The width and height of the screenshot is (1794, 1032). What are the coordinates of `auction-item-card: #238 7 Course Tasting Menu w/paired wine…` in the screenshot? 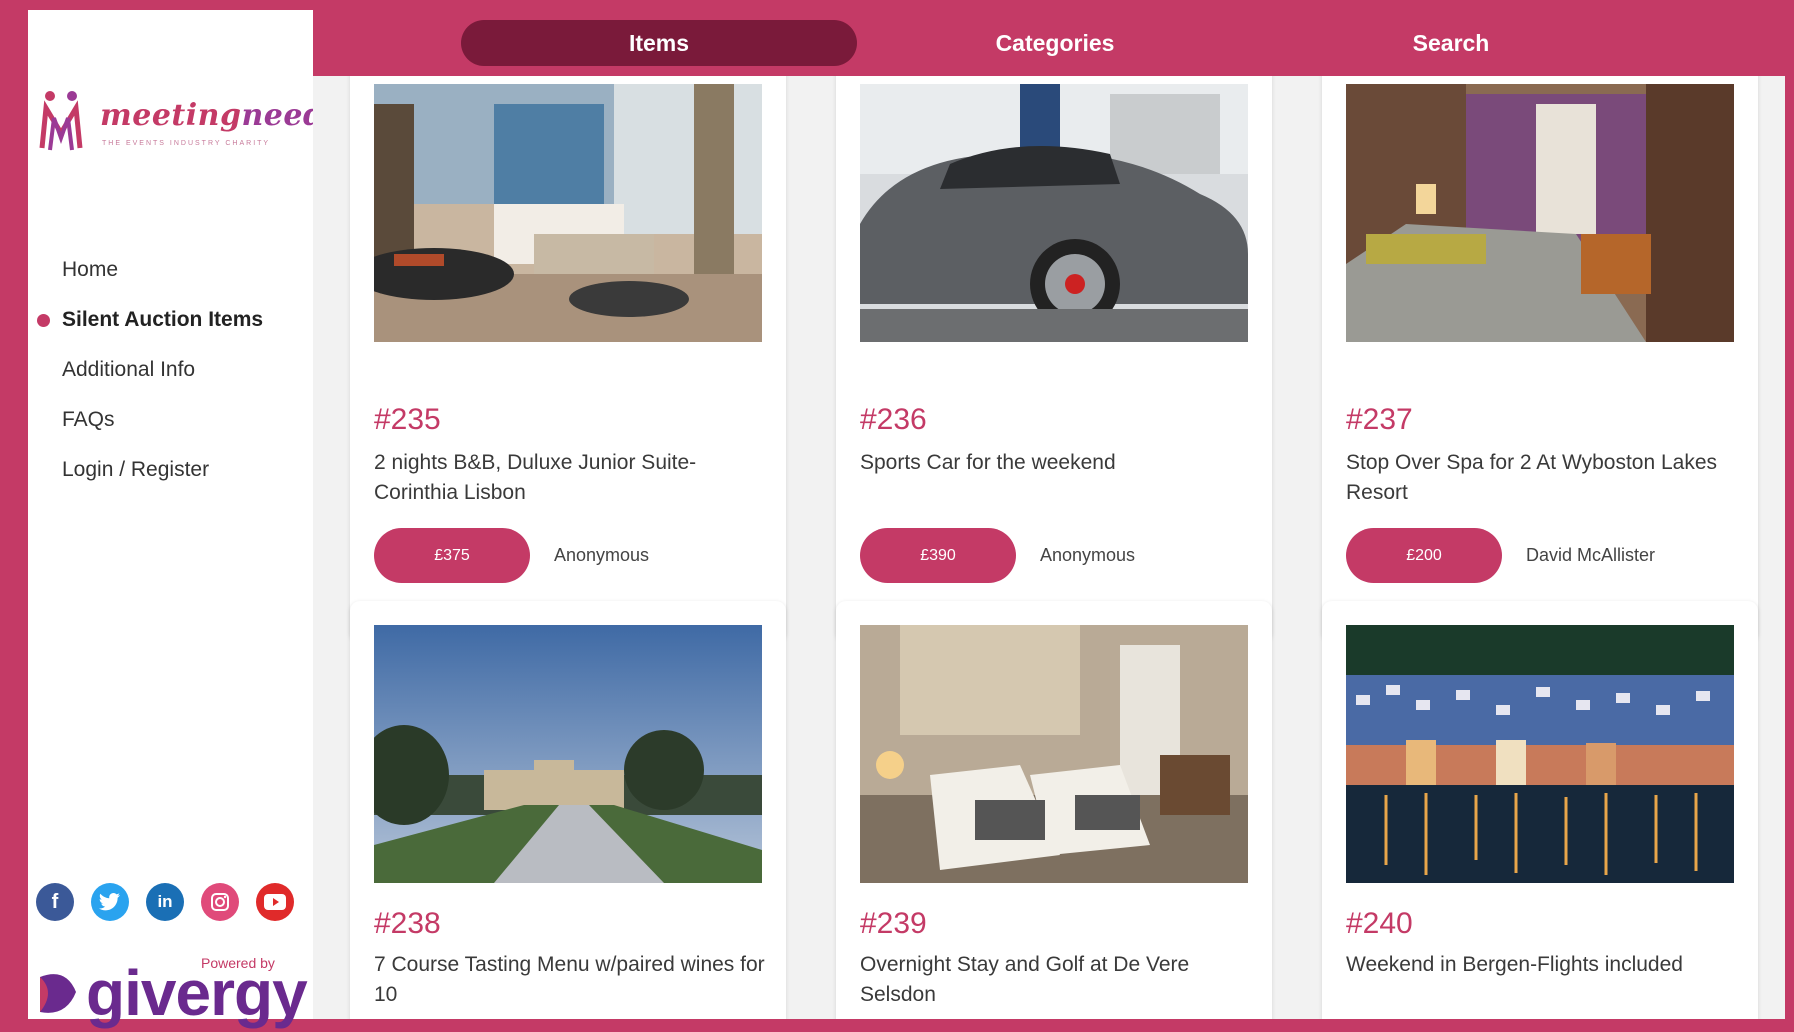 It's located at (568, 810).